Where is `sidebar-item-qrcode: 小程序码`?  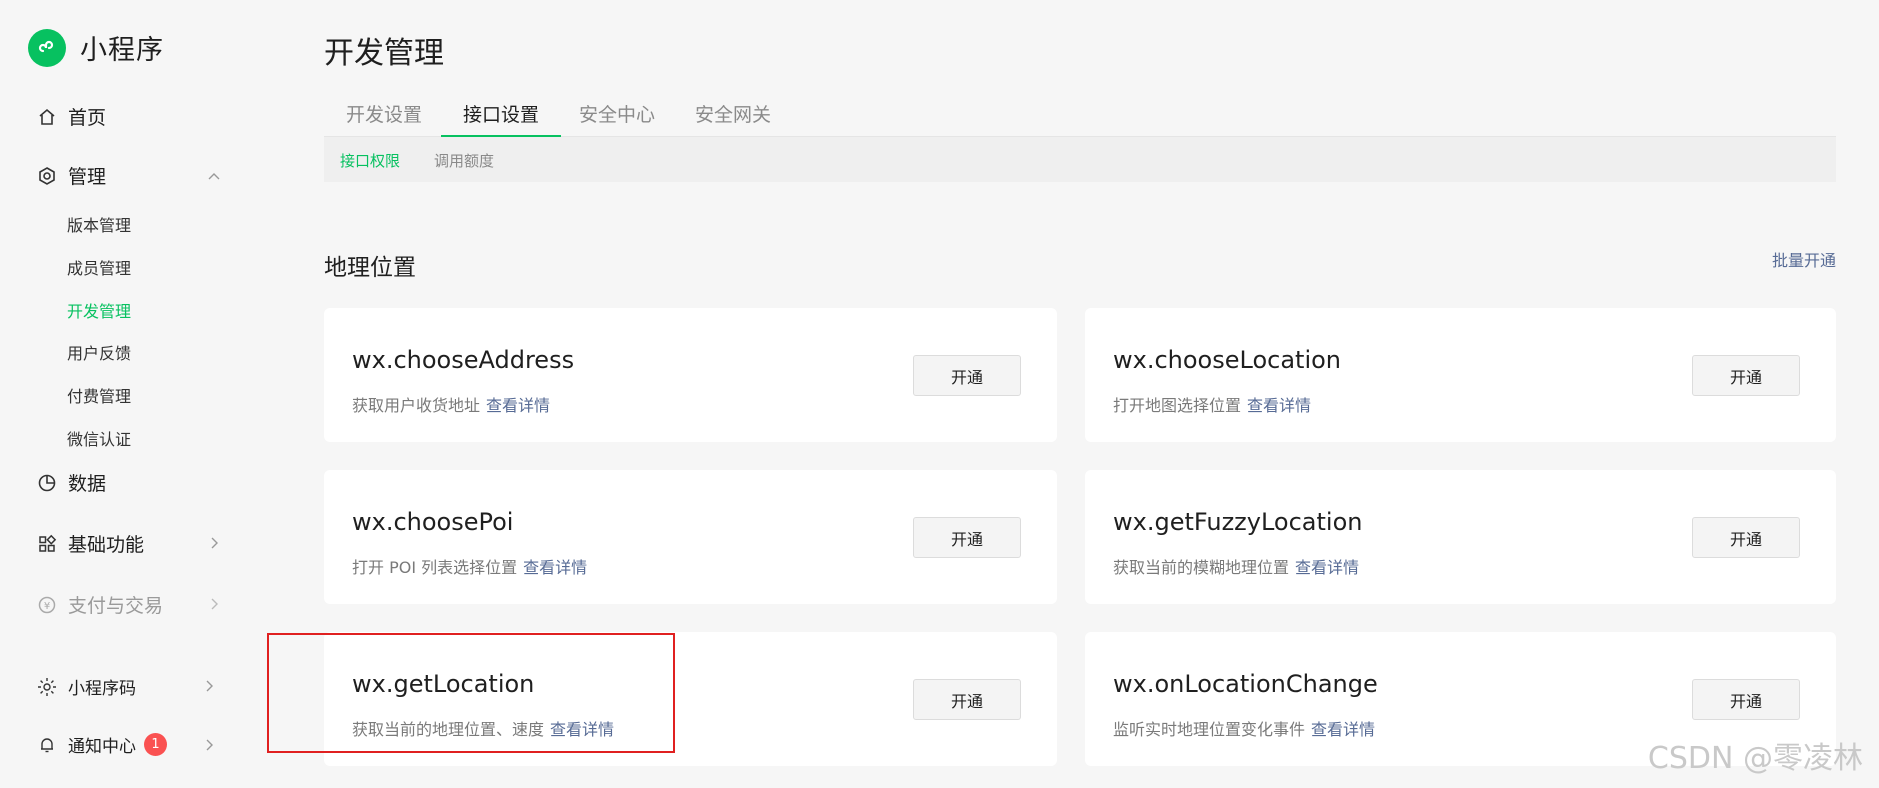 sidebar-item-qrcode: 小程序码 is located at coordinates (86, 686).